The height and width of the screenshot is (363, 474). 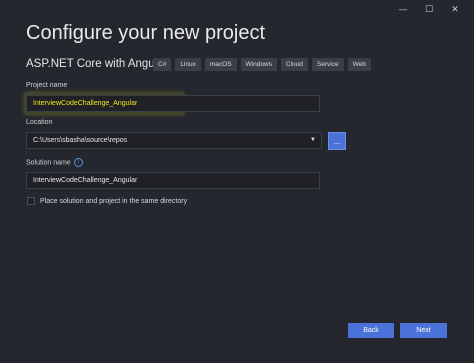 I want to click on same-directory-checkbox, so click(x=31, y=201).